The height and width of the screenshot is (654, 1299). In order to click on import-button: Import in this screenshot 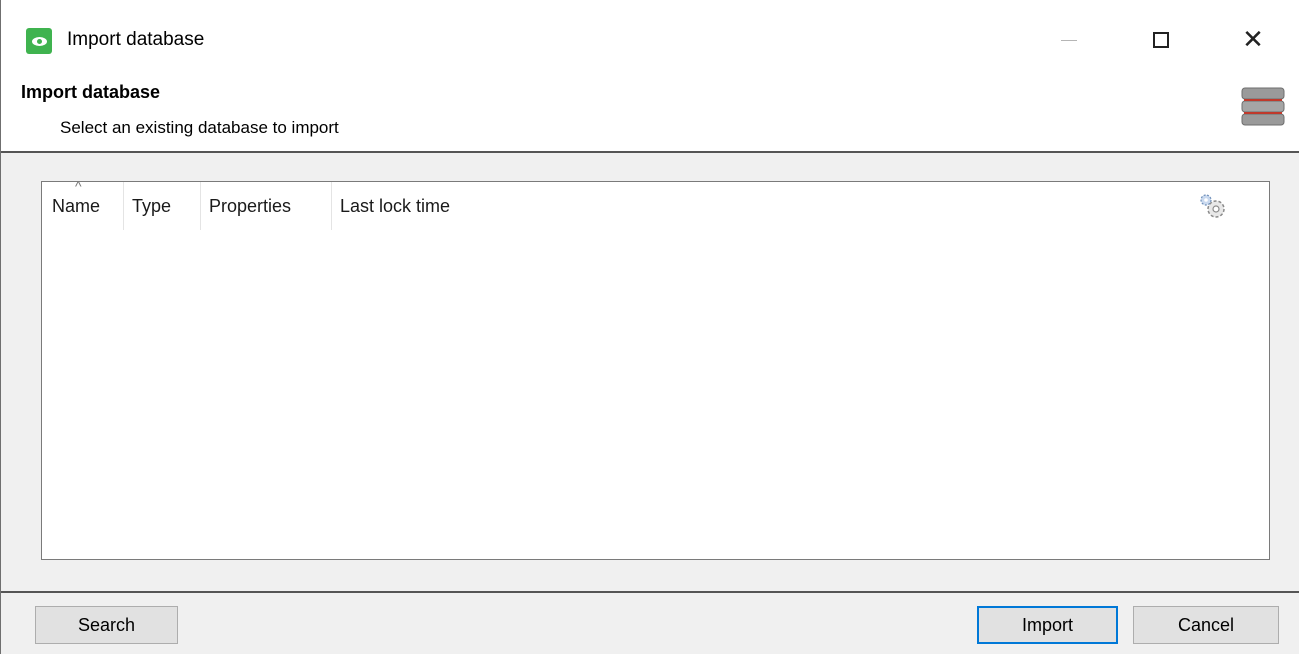, I will do `click(1047, 625)`.